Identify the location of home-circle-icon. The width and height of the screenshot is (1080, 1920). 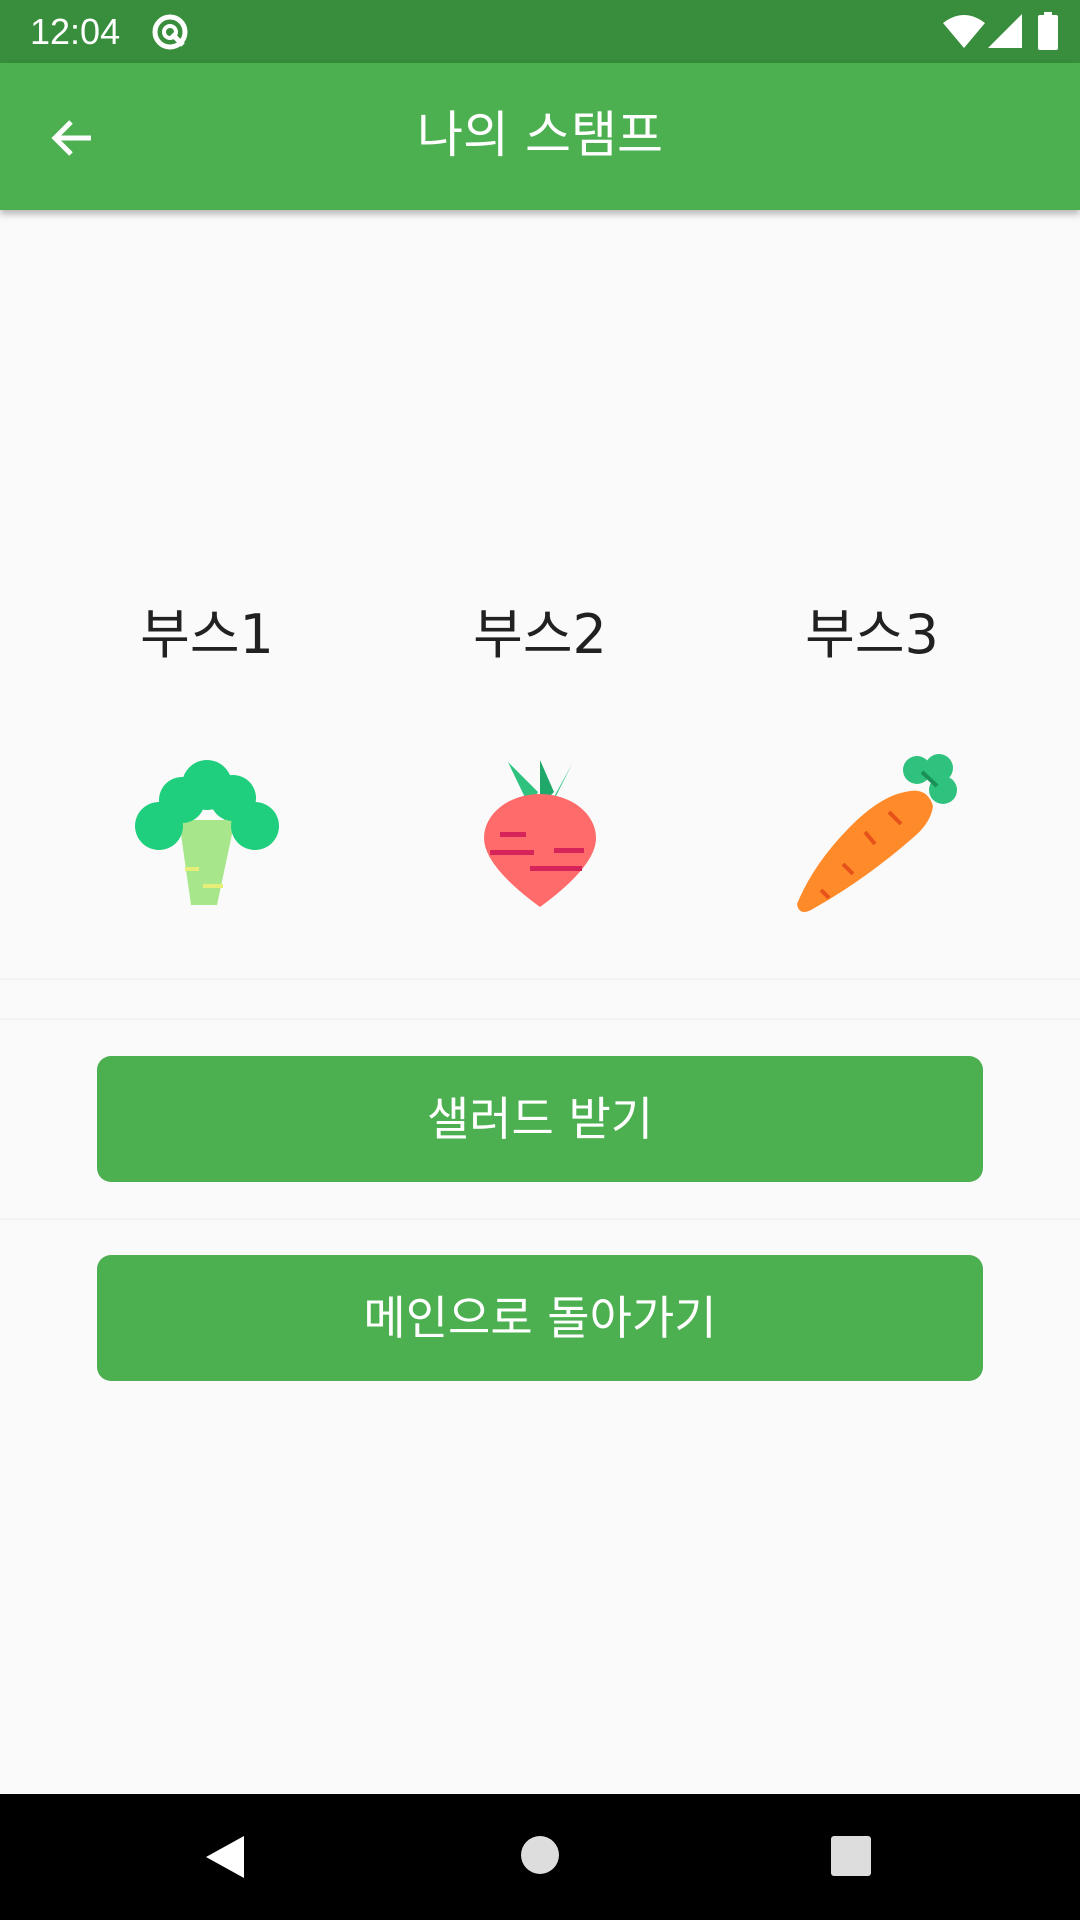
(540, 1855).